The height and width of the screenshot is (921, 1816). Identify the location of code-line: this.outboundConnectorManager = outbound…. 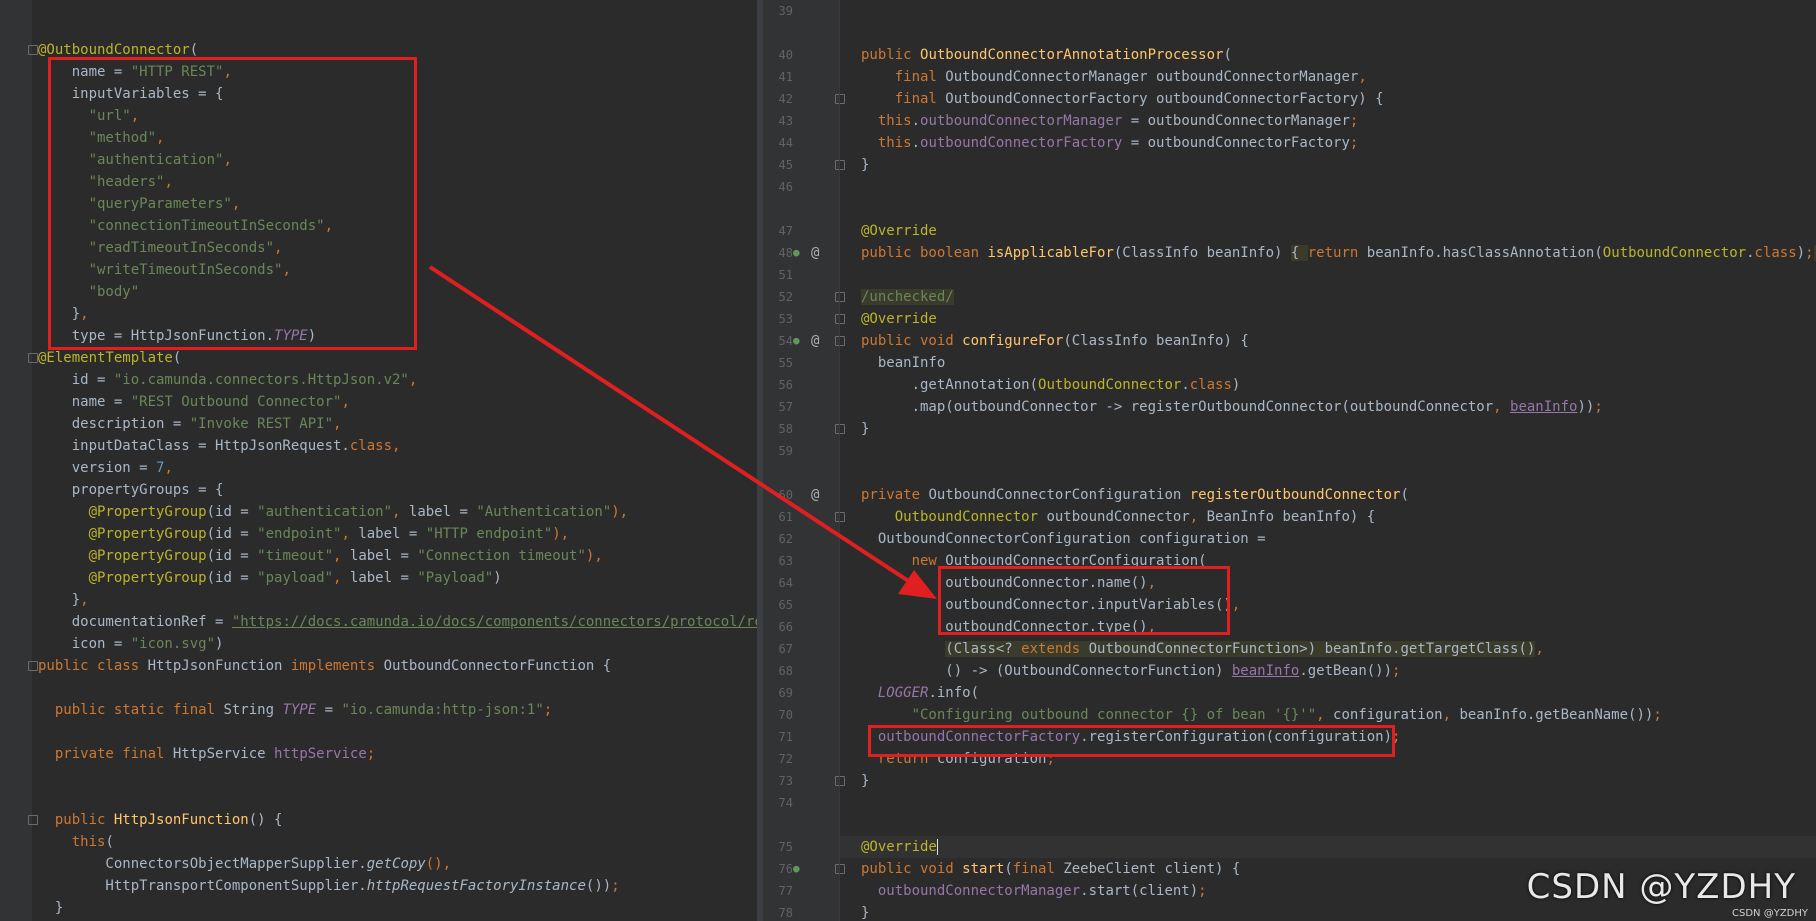
(1109, 121).